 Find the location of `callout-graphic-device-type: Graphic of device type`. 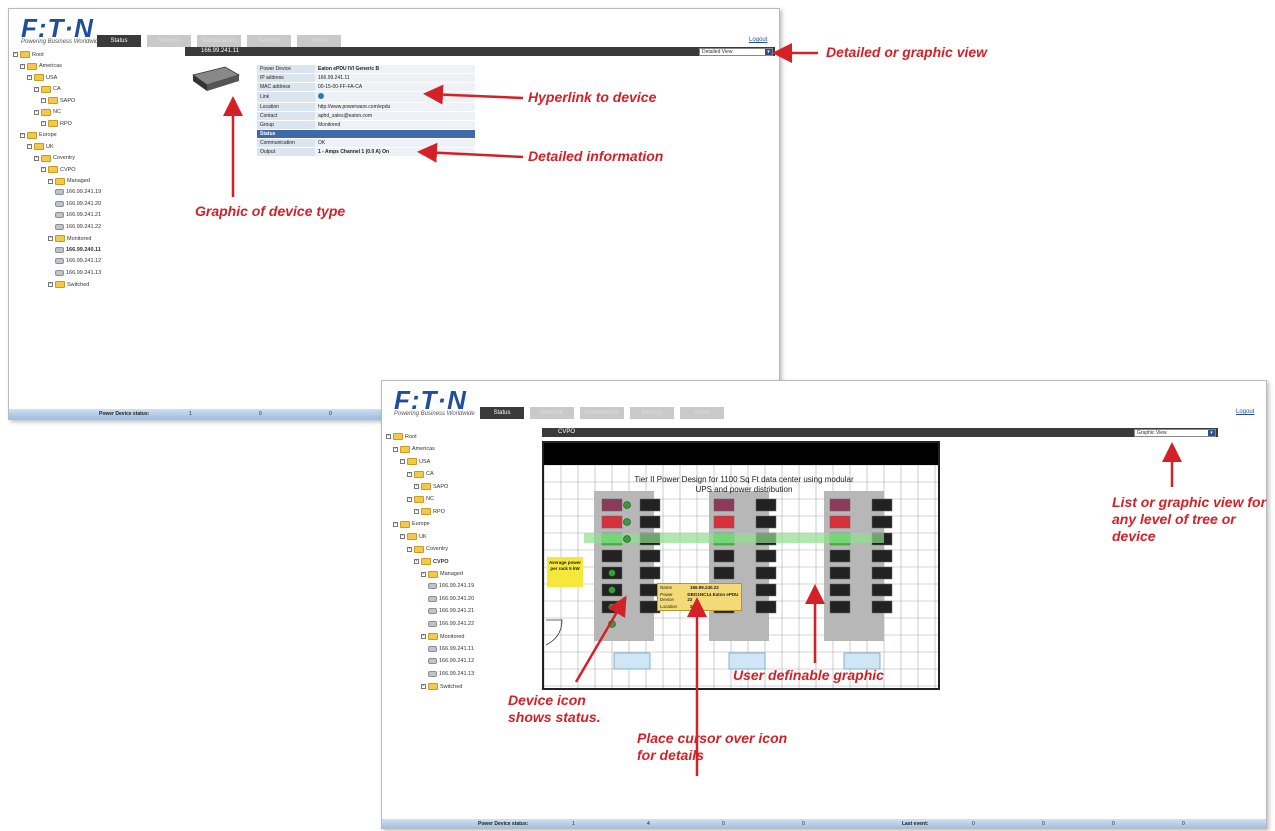

callout-graphic-device-type: Graphic of device type is located at coordinates (270, 211).